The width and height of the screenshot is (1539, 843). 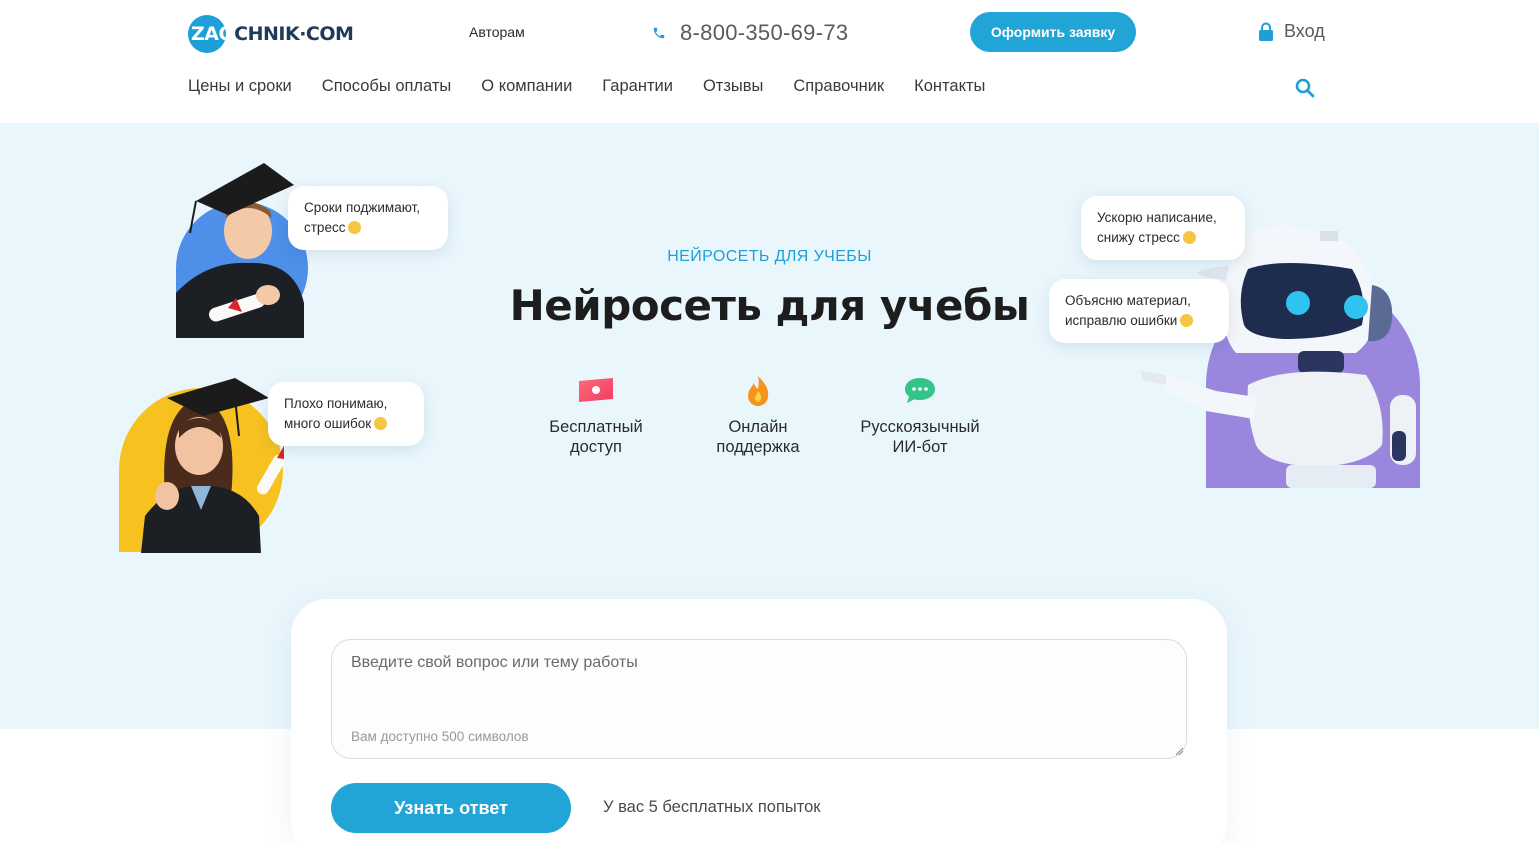 I want to click on site-logo: ZAOCHNIK·COM, so click(x=271, y=34).